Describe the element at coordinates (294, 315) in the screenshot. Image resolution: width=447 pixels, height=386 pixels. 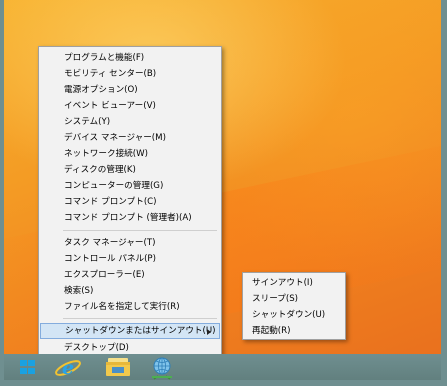
I see `submenu-item-shut-down: シャットダウン(U)` at that location.